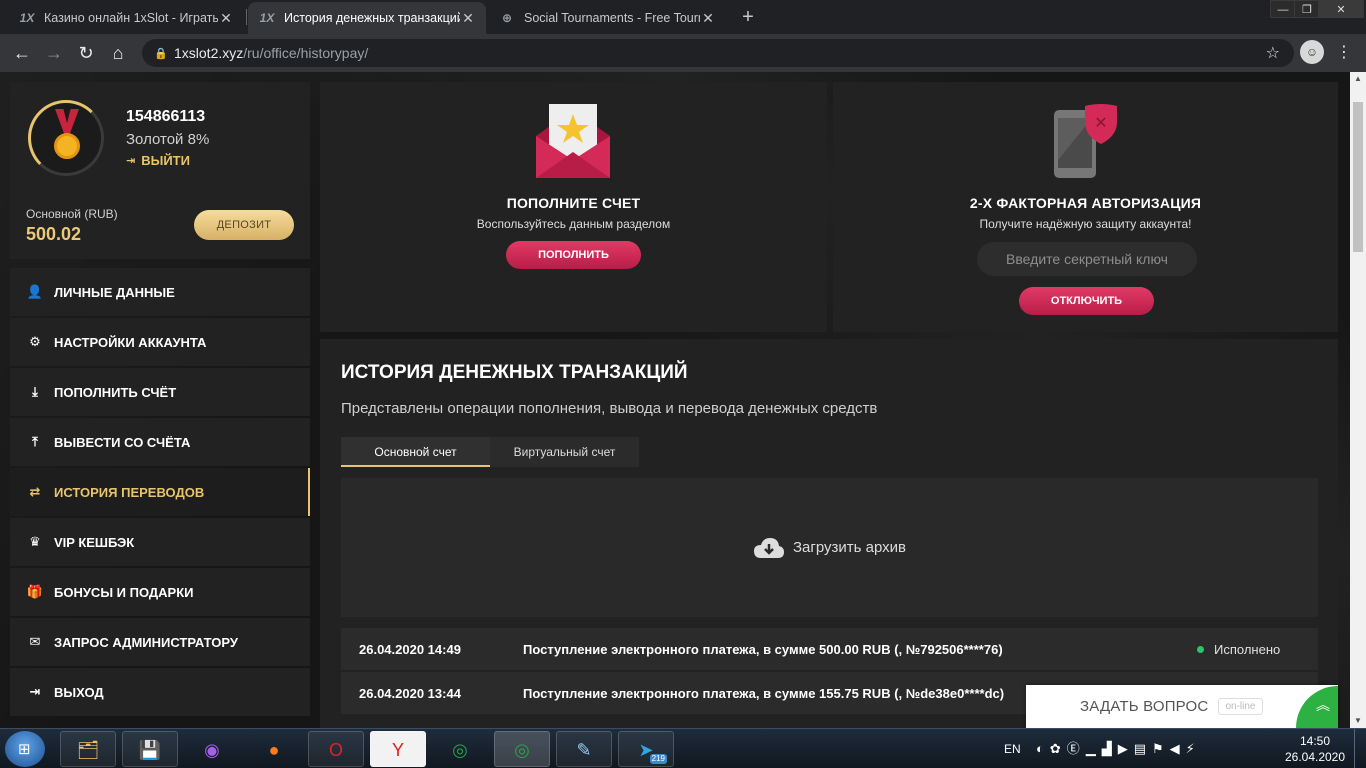  Describe the element at coordinates (1200, 649) in the screenshot. I see `status-dot` at that location.